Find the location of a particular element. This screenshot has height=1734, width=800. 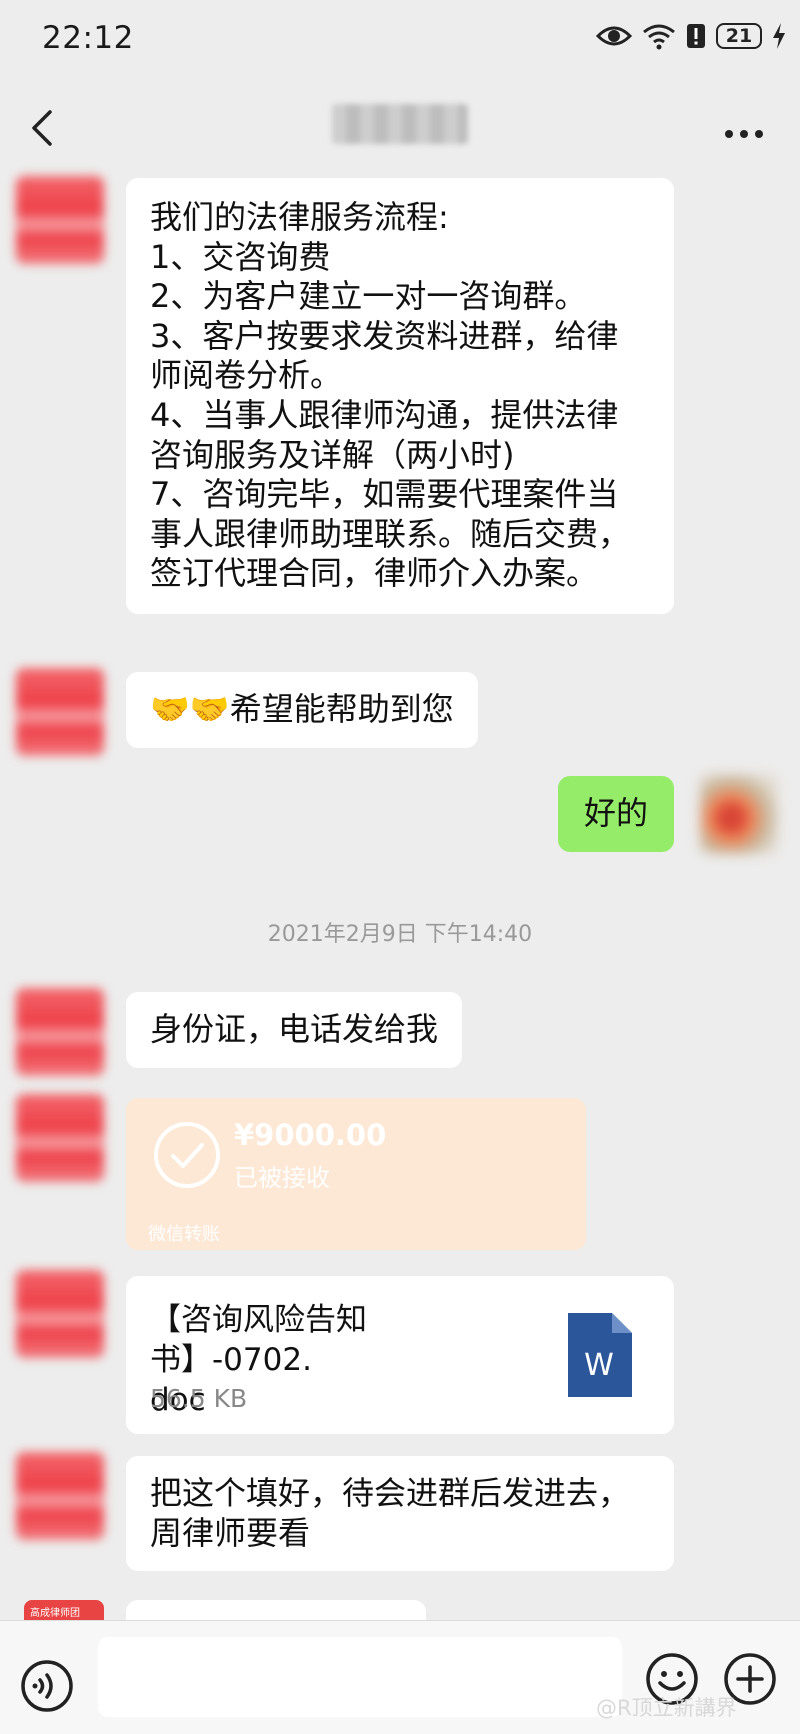

battery-level: 21 is located at coordinates (739, 36).